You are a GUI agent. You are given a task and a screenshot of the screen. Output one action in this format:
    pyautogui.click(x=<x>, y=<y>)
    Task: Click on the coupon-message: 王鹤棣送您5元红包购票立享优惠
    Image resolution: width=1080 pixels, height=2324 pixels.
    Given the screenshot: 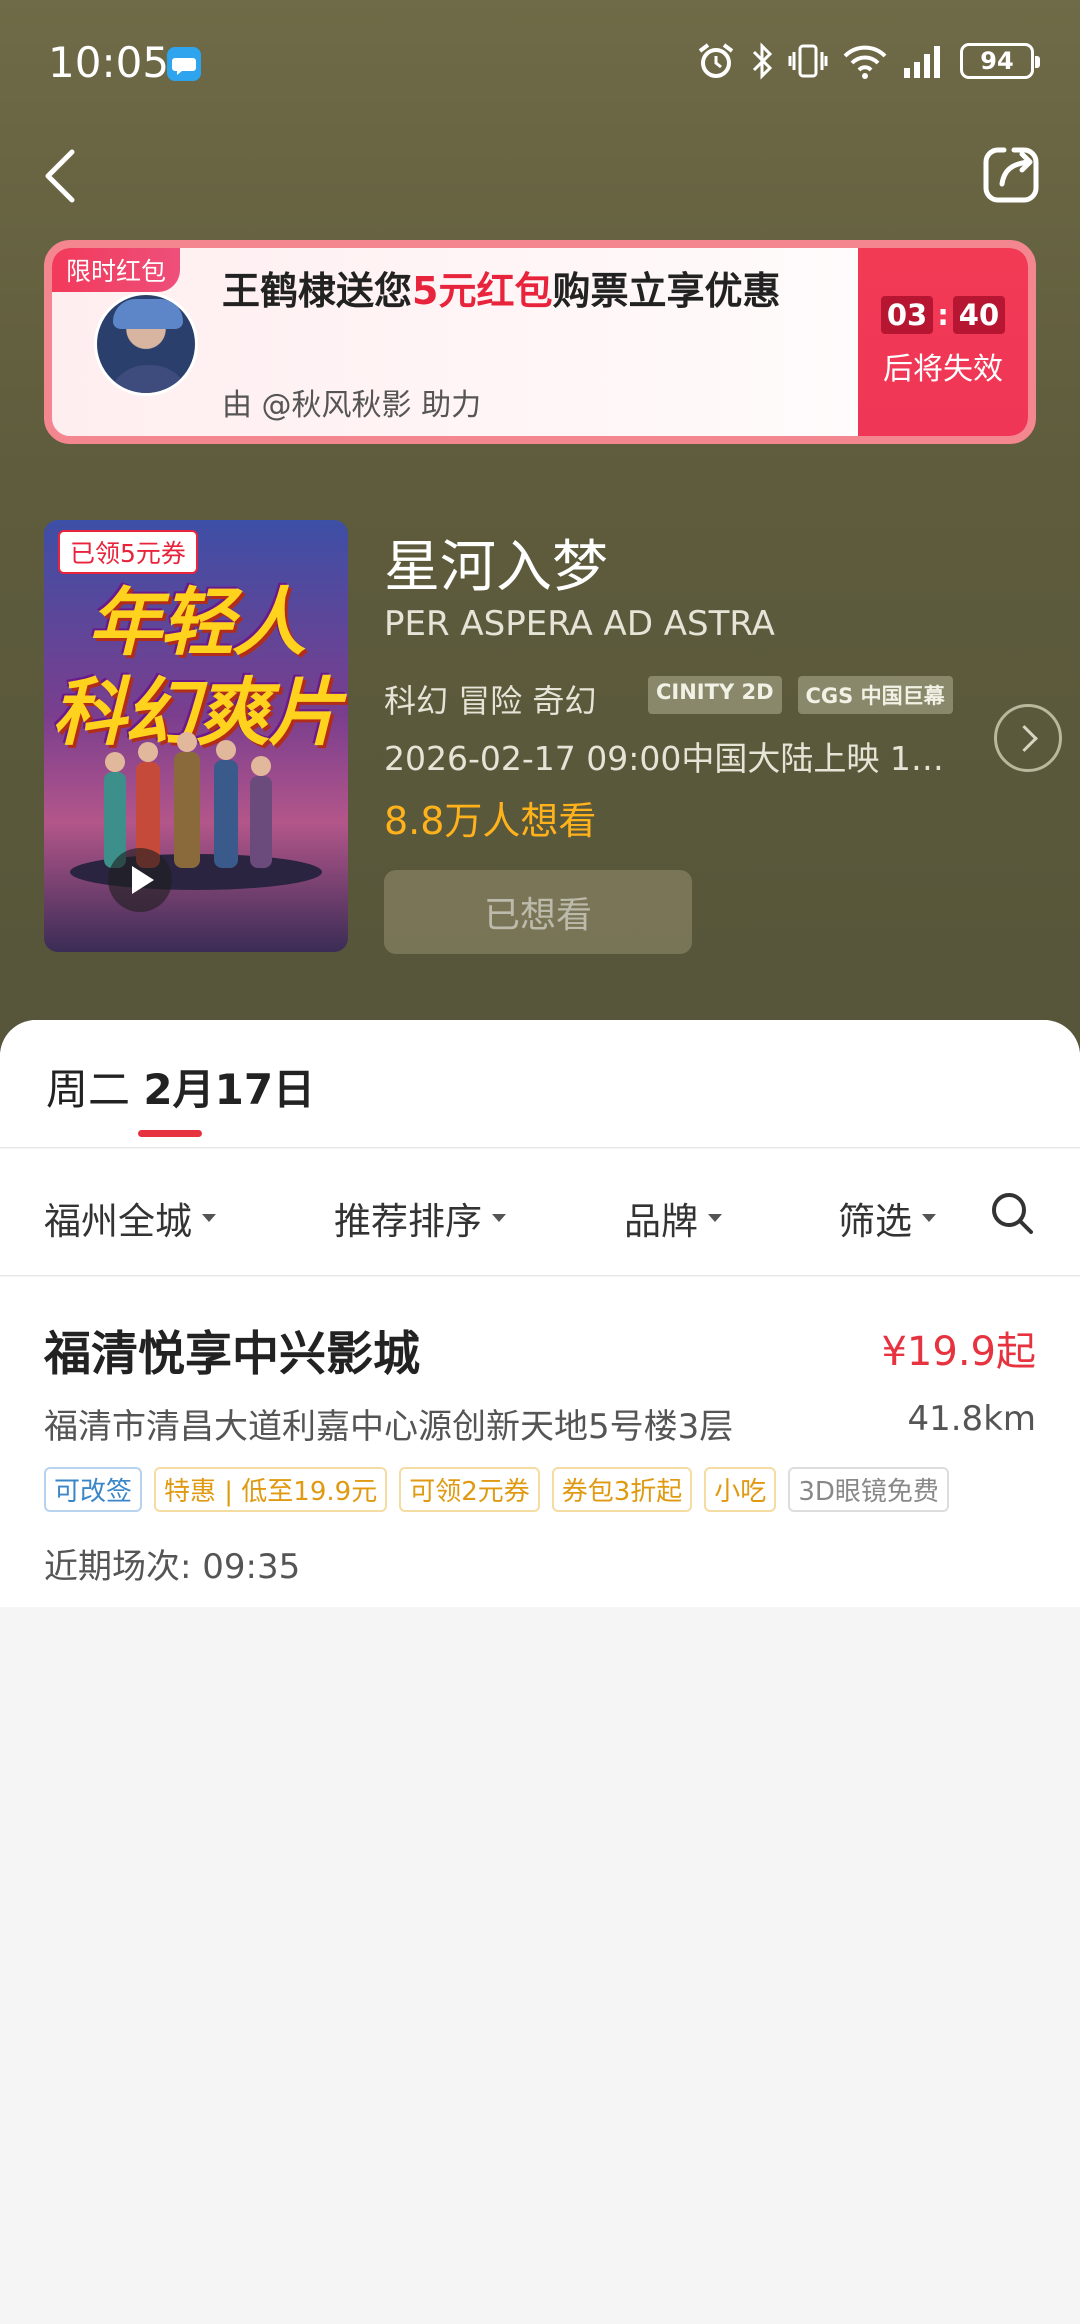 What is the action you would take?
    pyautogui.click(x=501, y=291)
    